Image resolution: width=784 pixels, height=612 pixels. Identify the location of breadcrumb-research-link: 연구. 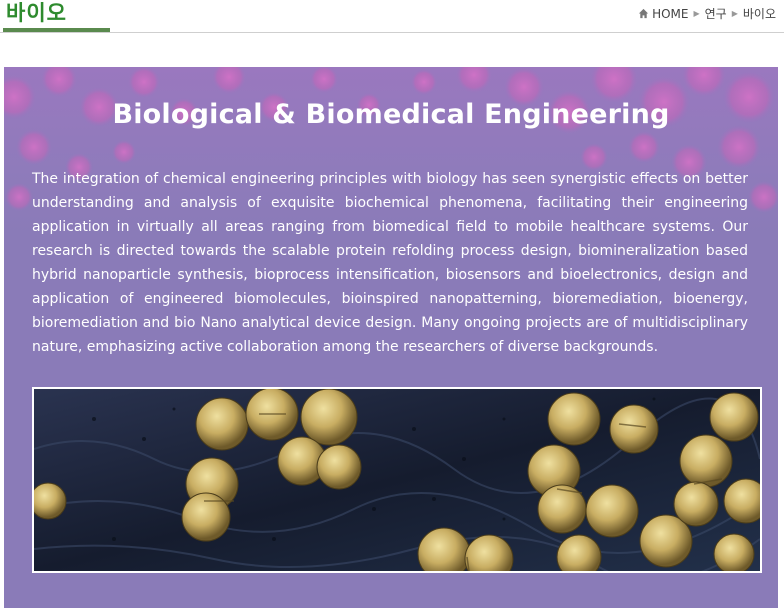
(716, 13).